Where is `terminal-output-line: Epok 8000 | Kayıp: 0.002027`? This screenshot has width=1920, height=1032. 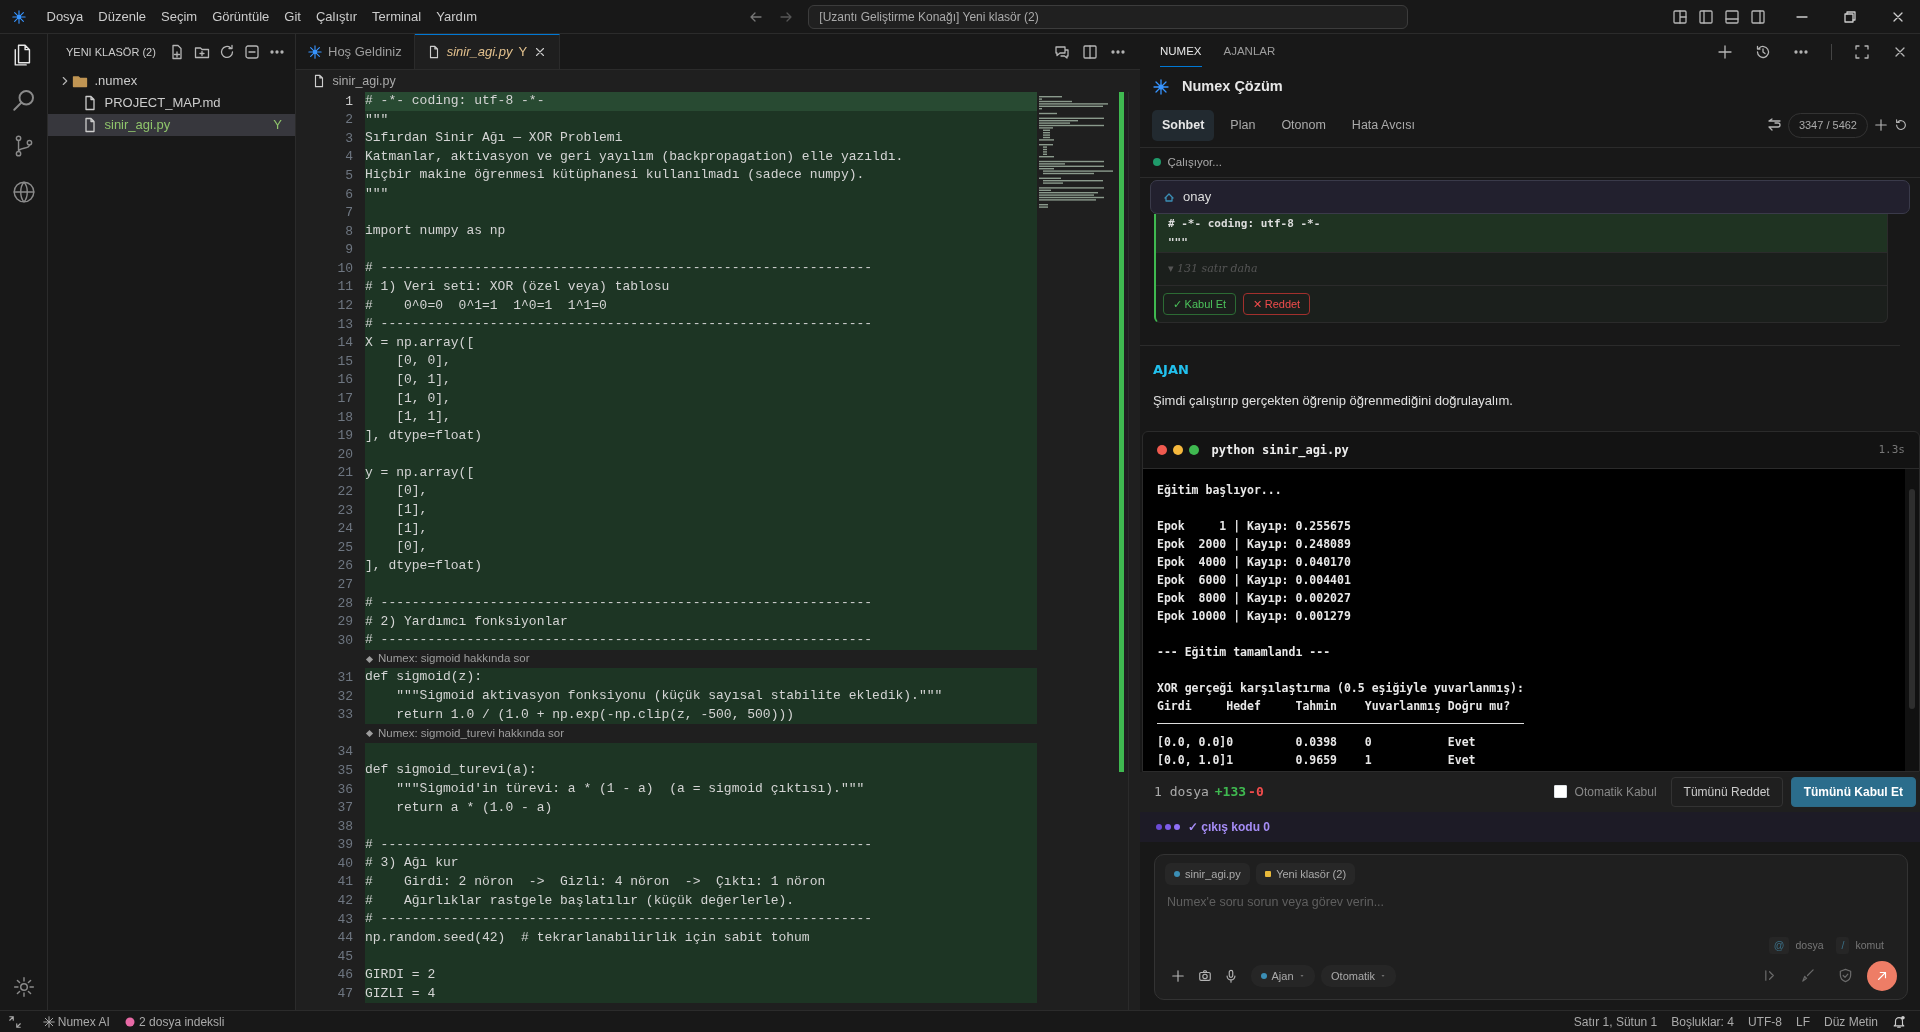 terminal-output-line: Epok 8000 | Kayıp: 0.002027 is located at coordinates (1254, 598).